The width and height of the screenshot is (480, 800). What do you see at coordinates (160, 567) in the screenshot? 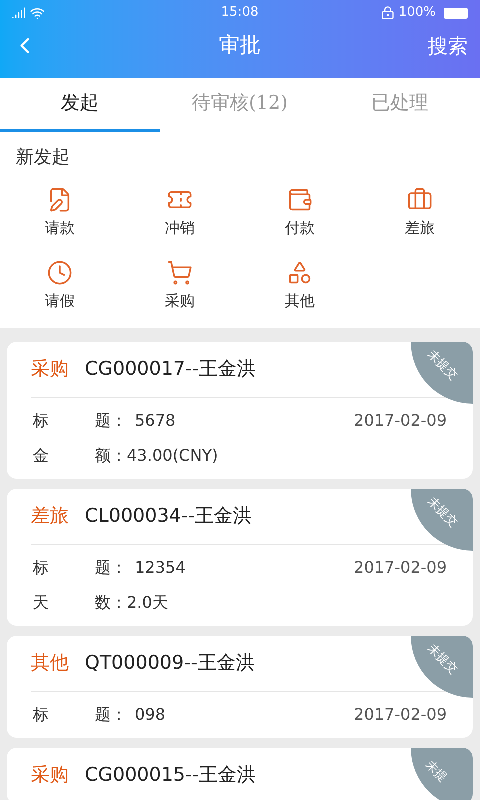
I see `field-value: 12354` at bounding box center [160, 567].